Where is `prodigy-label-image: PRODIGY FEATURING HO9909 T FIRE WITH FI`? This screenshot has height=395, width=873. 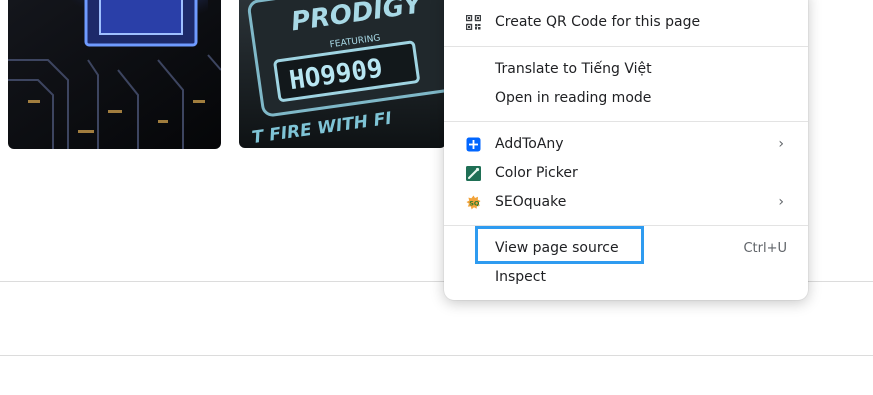
prodigy-label-image: PRODIGY FEATURING HO9909 T FIRE WITH FI is located at coordinates (342, 74).